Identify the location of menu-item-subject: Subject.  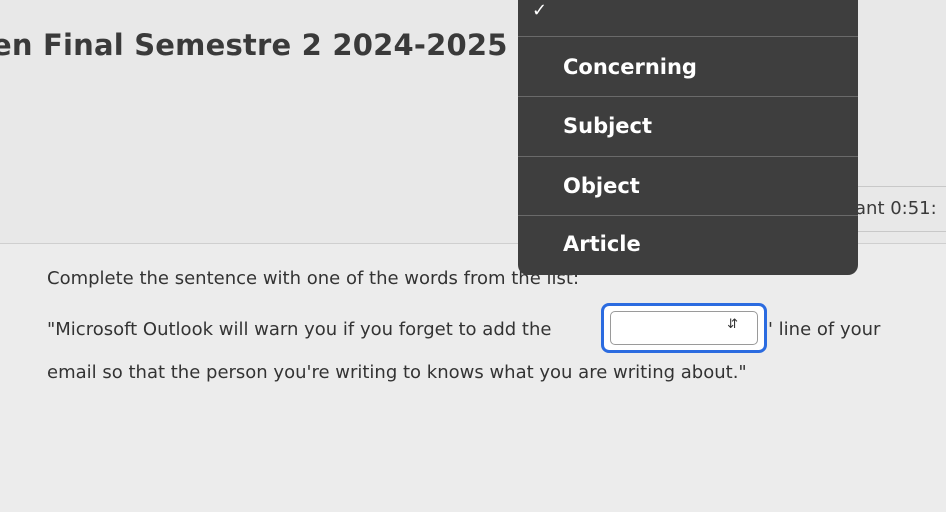
(688, 128).